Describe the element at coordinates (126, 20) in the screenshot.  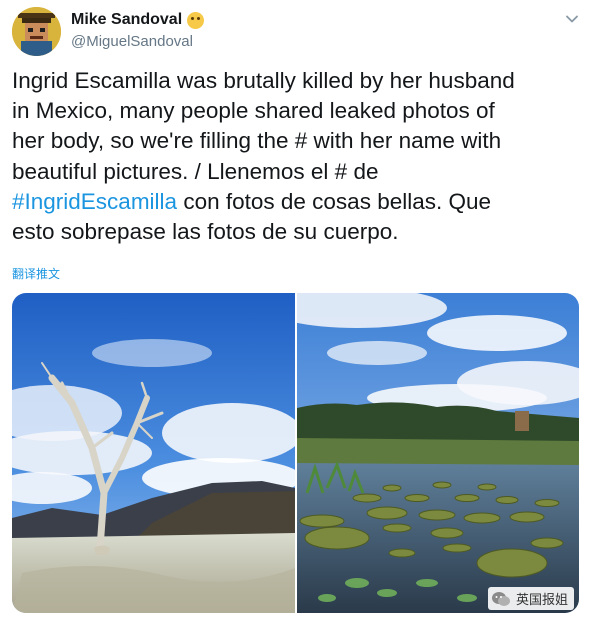
I see `author-display-name: Mike Sandoval` at that location.